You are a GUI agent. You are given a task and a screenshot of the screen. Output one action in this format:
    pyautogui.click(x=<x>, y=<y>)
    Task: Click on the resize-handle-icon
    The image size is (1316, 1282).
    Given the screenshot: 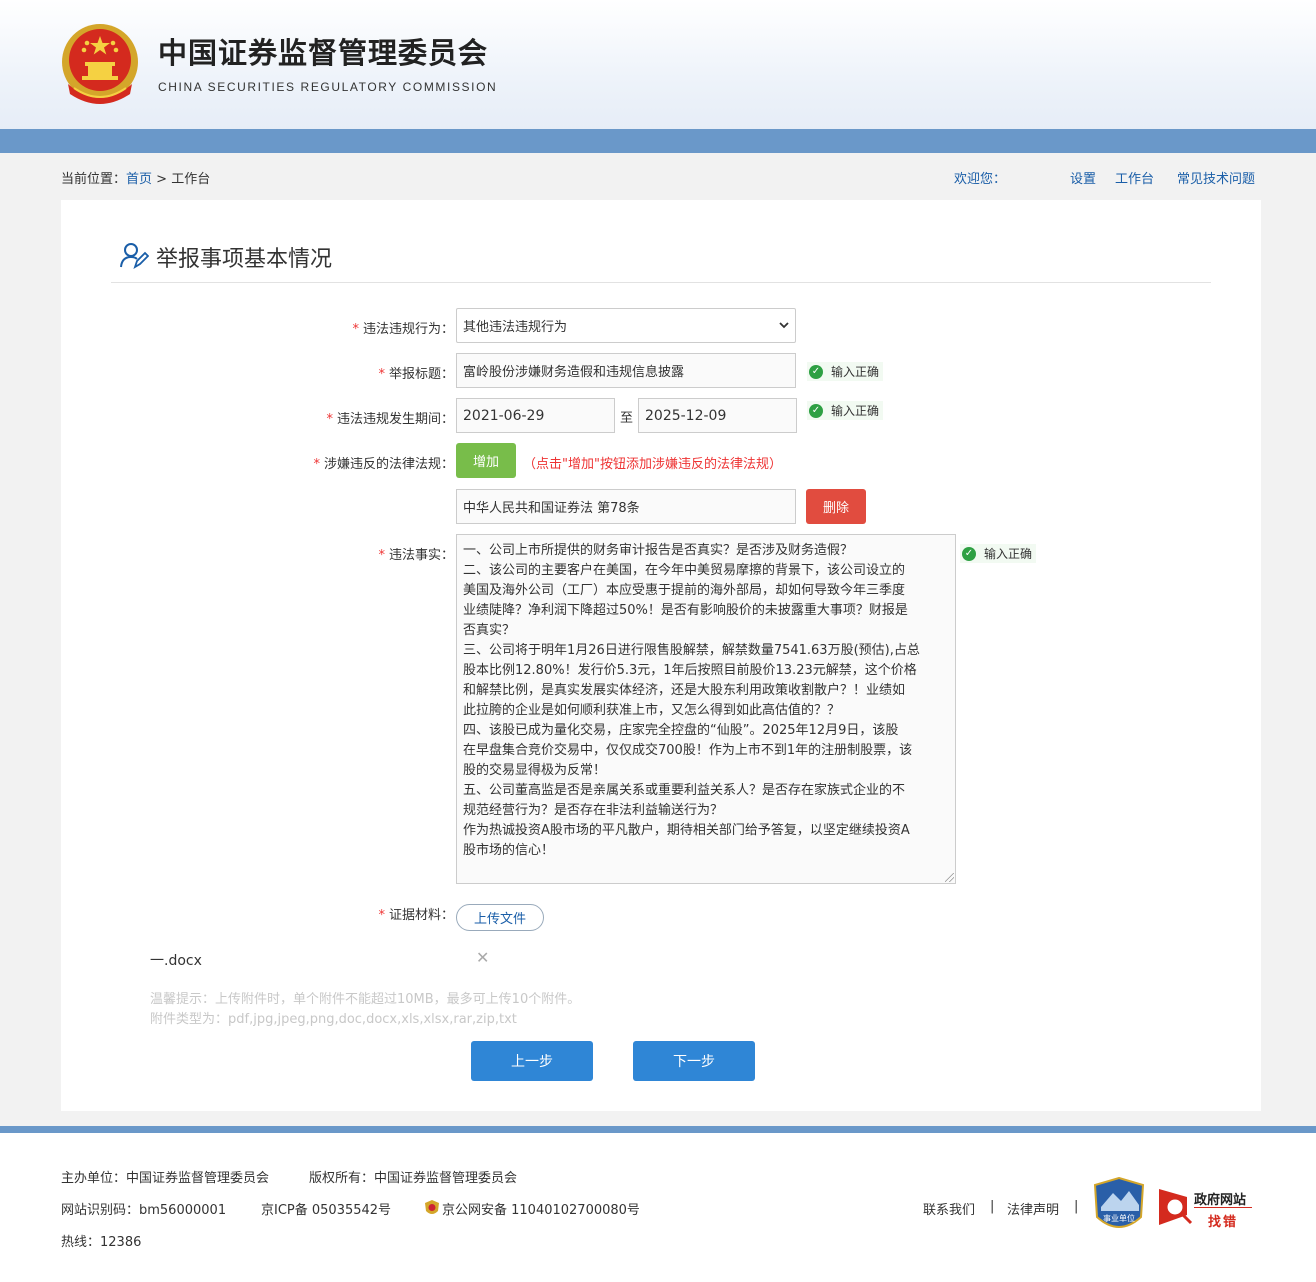 What is the action you would take?
    pyautogui.click(x=949, y=877)
    